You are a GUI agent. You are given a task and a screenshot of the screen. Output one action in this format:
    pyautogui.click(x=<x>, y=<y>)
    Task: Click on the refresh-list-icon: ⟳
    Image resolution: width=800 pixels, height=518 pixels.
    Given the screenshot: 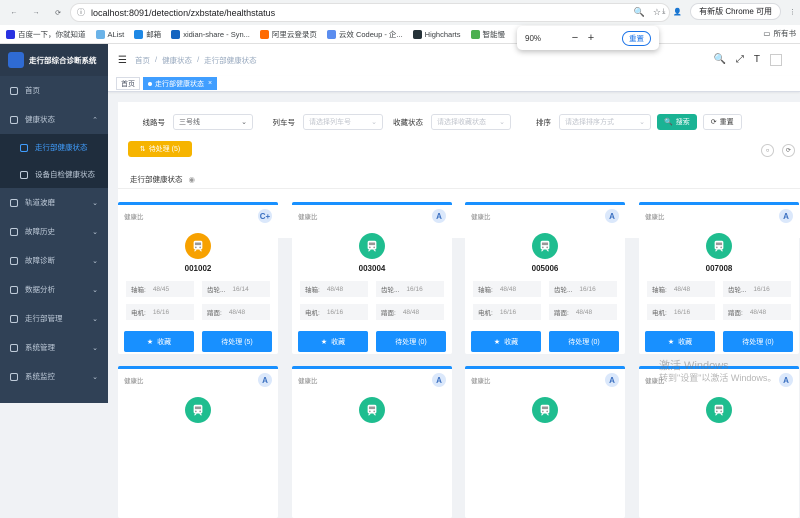 What is the action you would take?
    pyautogui.click(x=788, y=150)
    